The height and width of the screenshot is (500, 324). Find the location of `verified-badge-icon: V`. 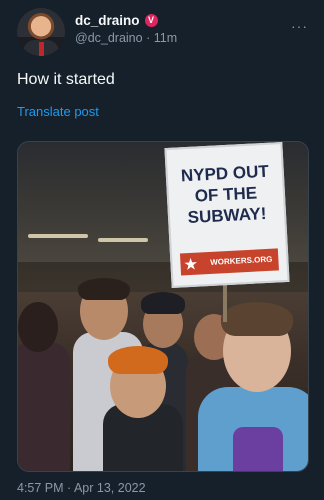

verified-badge-icon: V is located at coordinates (151, 20).